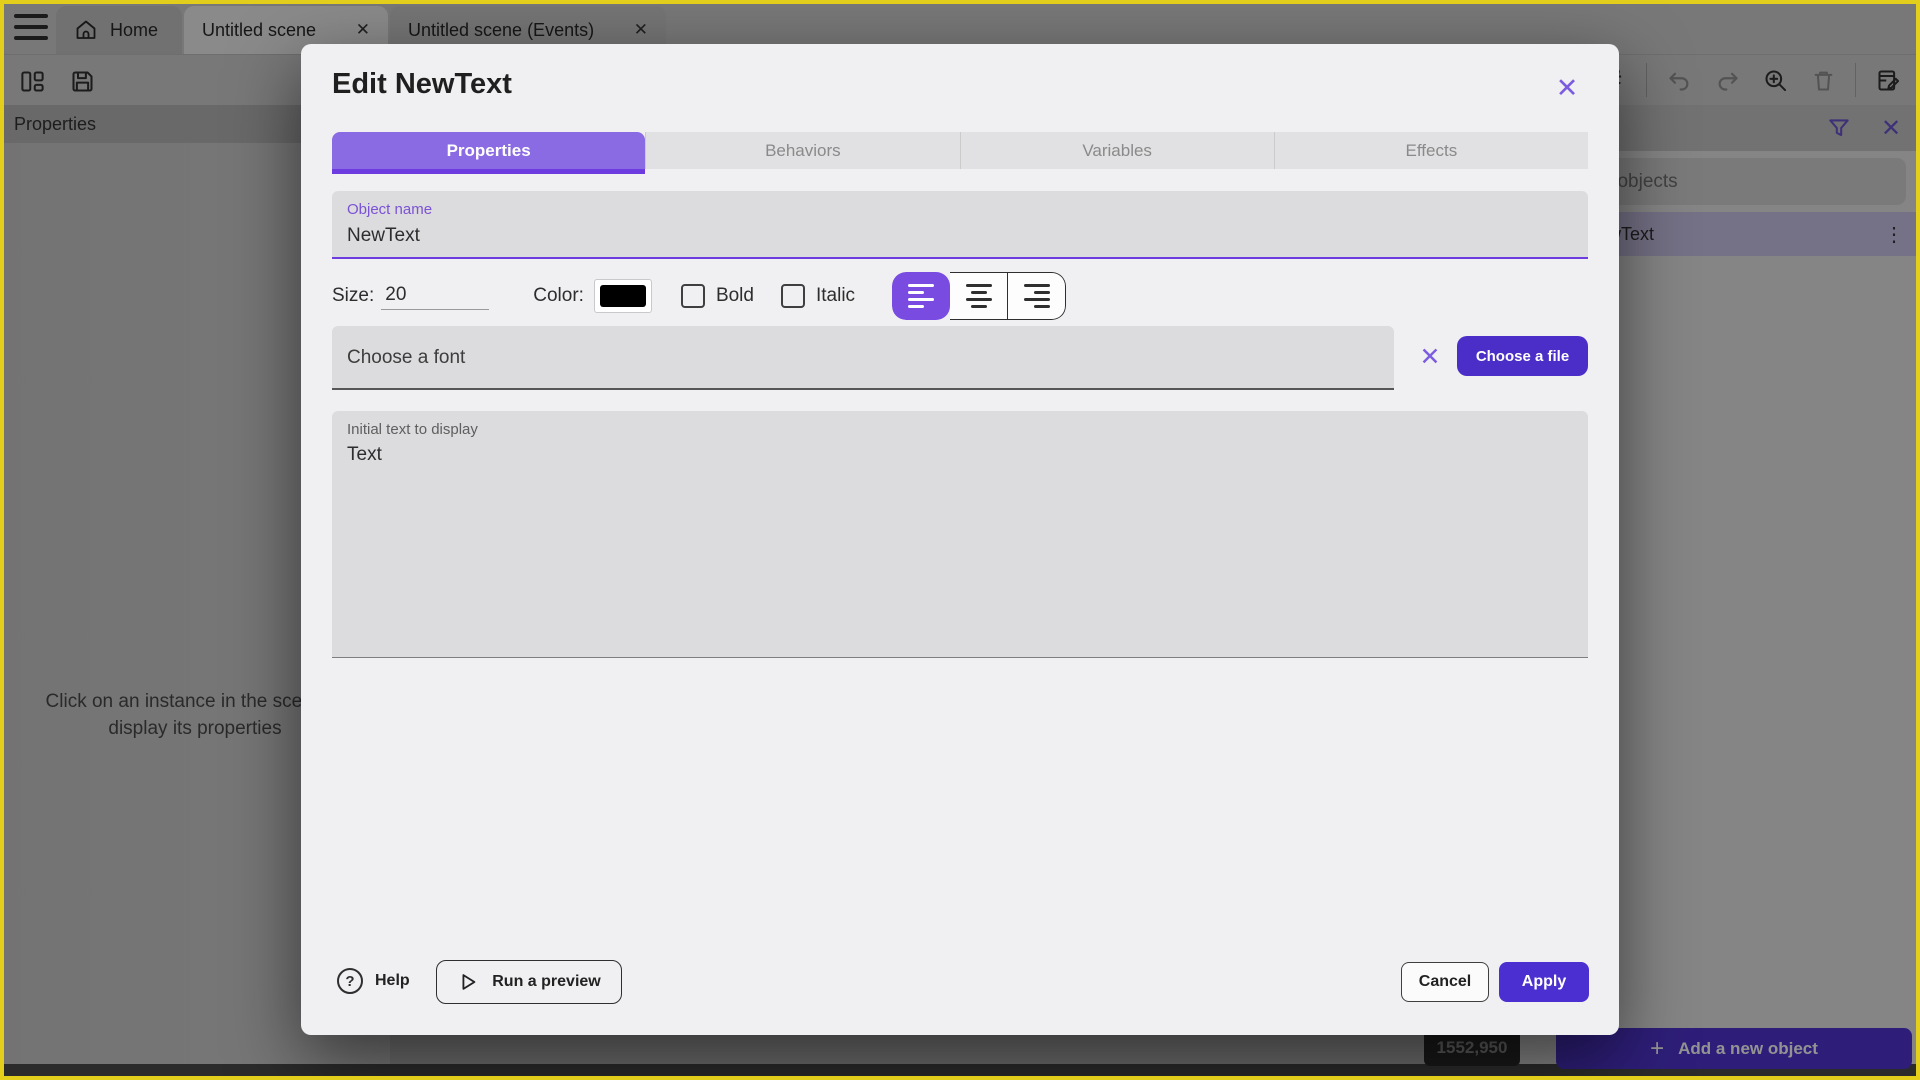 This screenshot has height=1080, width=1920. What do you see at coordinates (353, 295) in the screenshot?
I see `size-label: Size:` at bounding box center [353, 295].